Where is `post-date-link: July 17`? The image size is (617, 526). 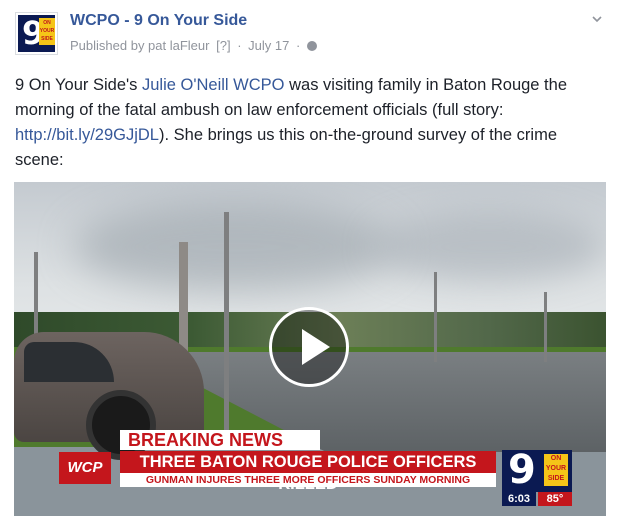 post-date-link: July 17 is located at coordinates (268, 45).